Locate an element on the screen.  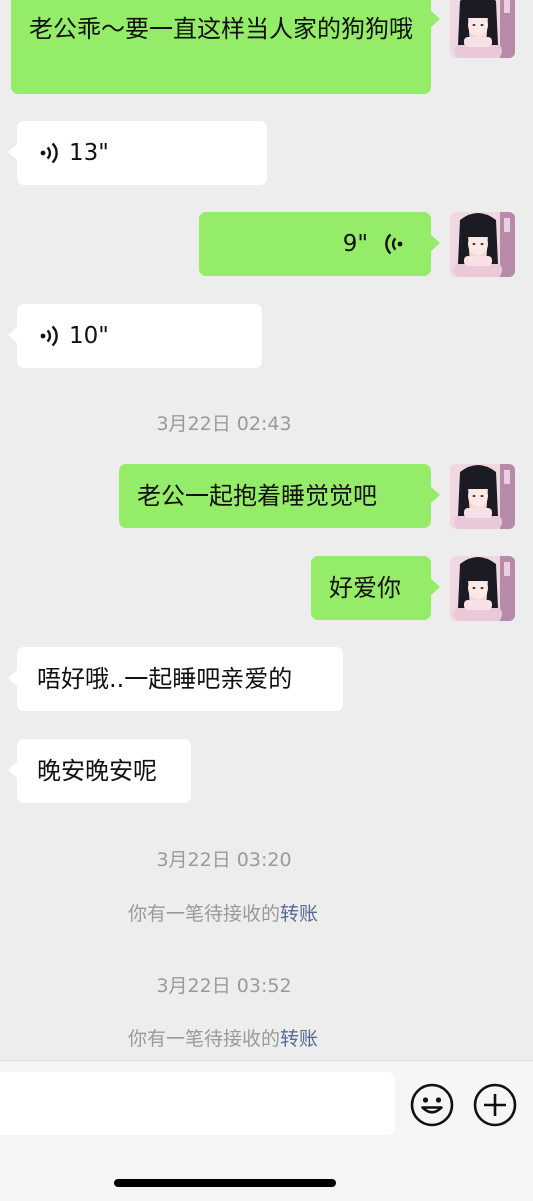
voice-message-incoming: 13" is located at coordinates (137, 153).